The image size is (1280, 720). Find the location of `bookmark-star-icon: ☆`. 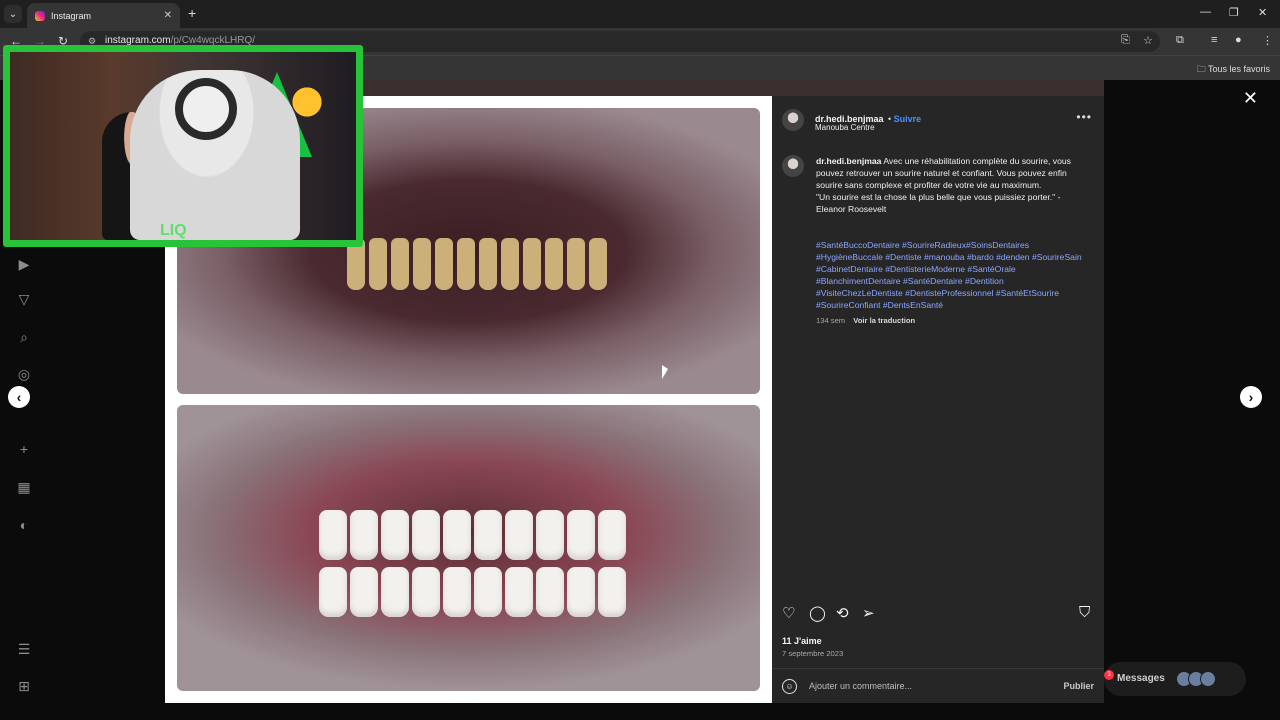

bookmark-star-icon: ☆ is located at coordinates (1148, 40).